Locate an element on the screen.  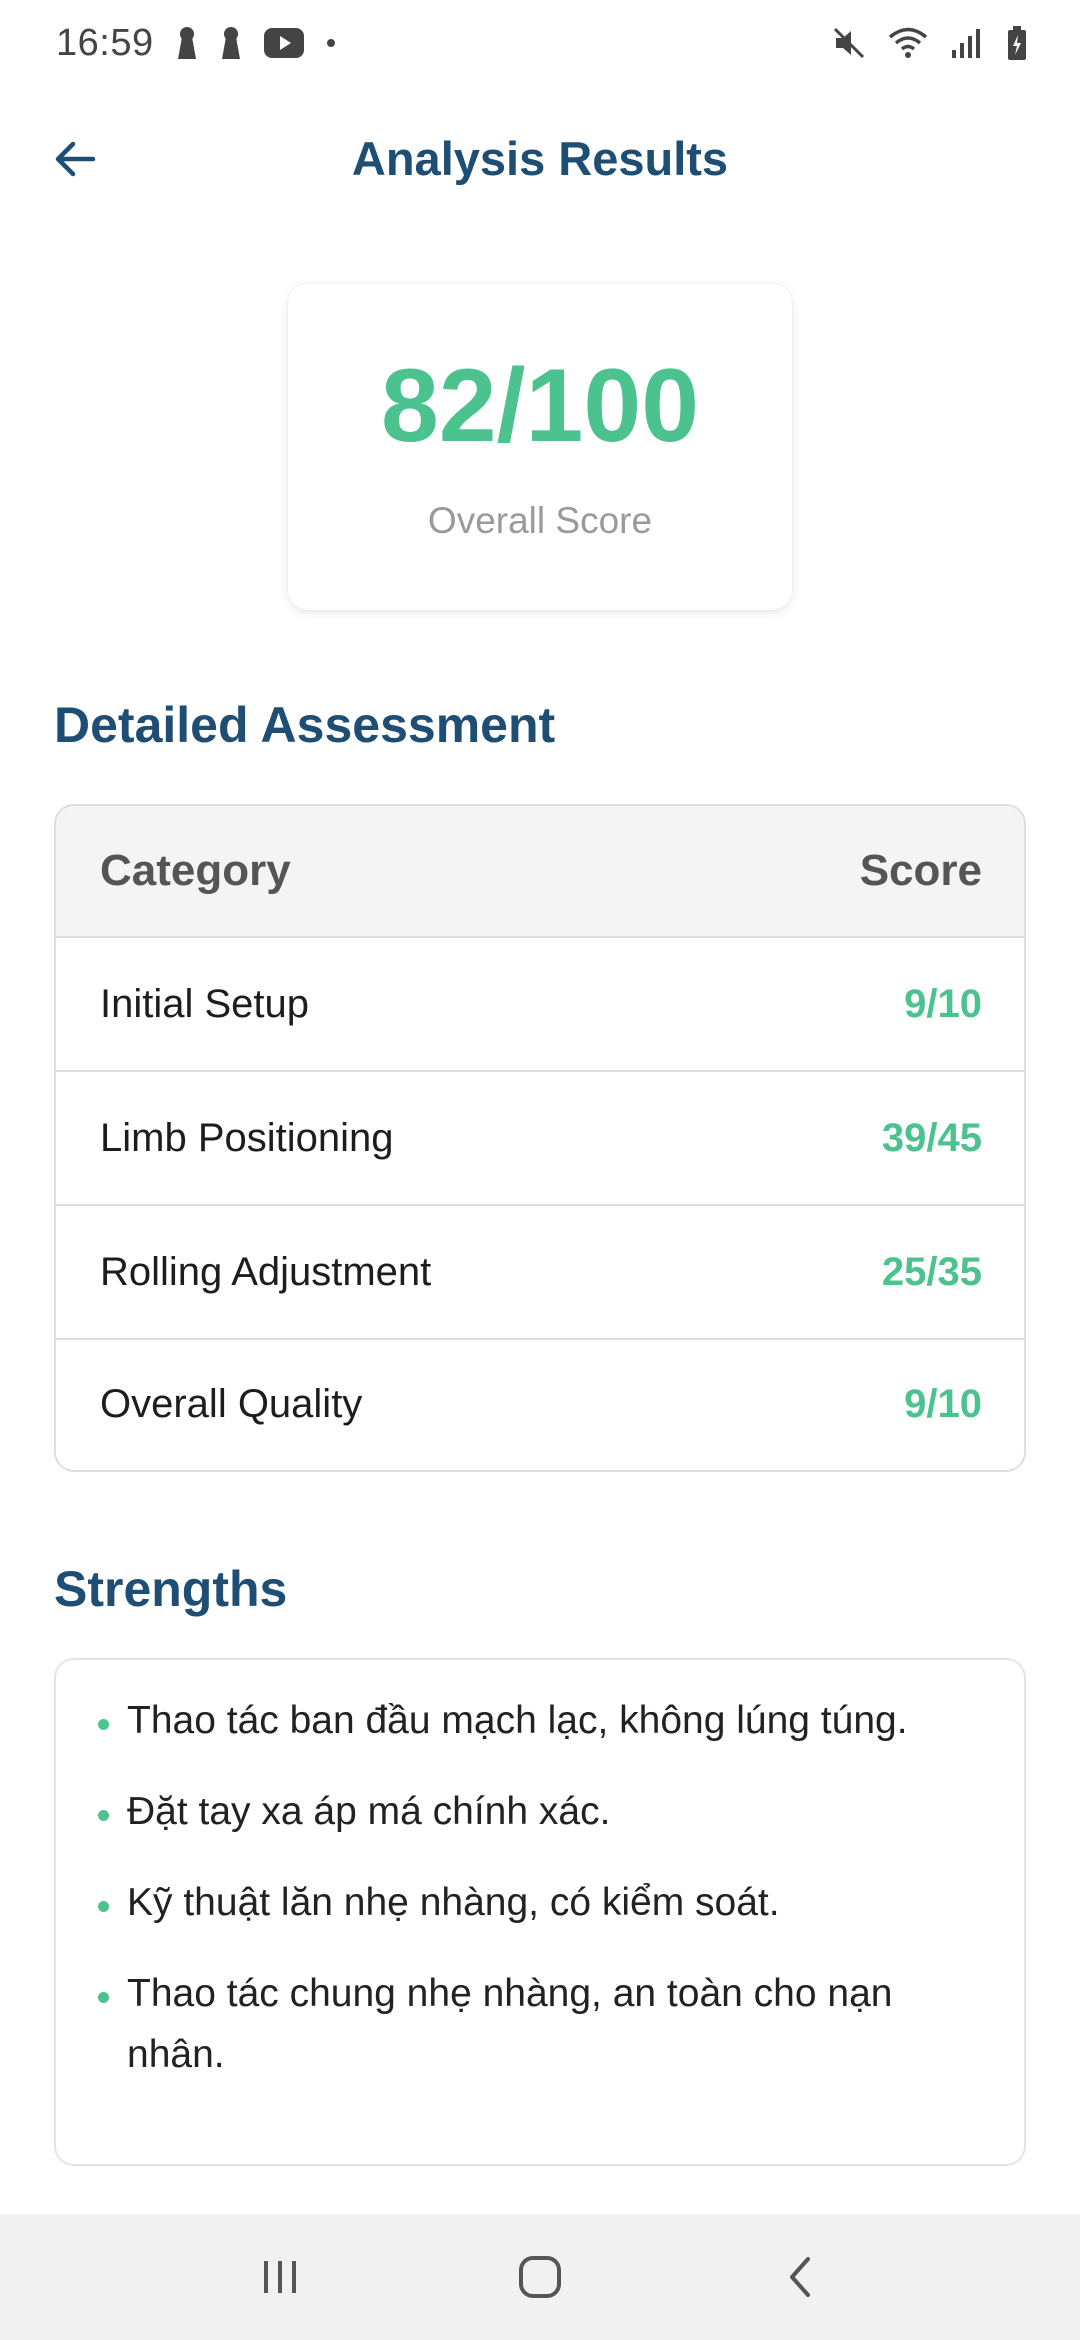
column-header-score: Score is located at coordinates (920, 870).